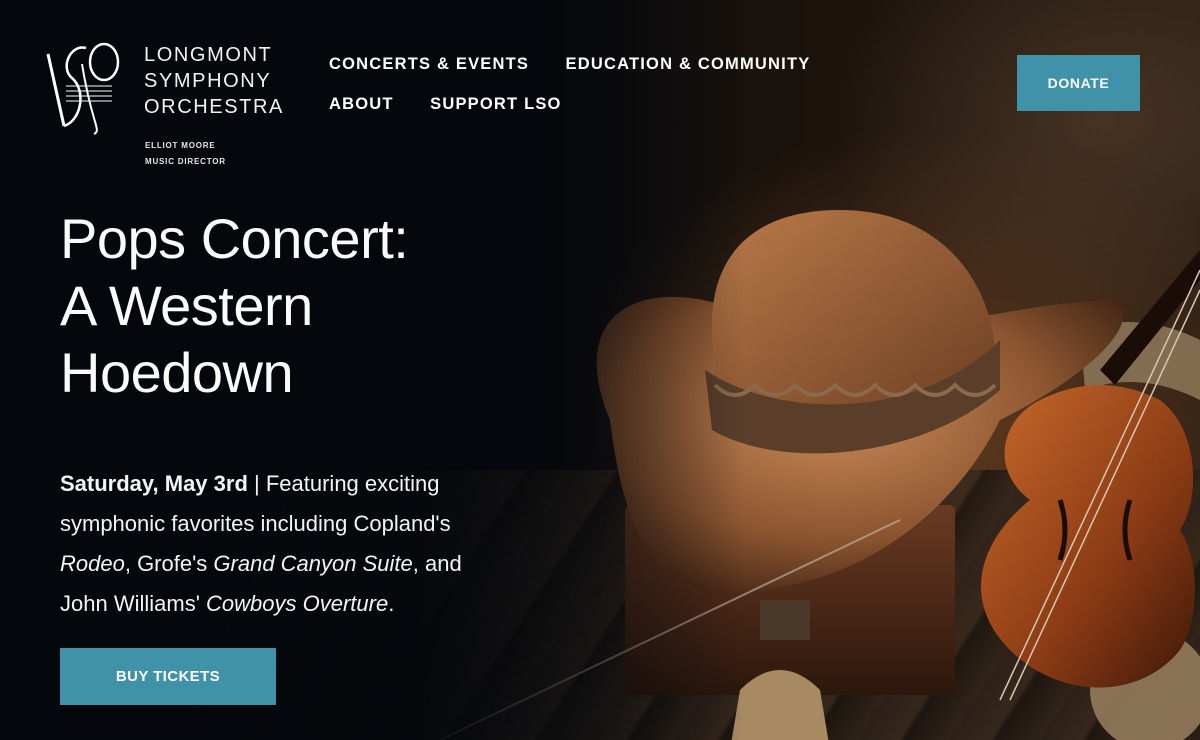 The height and width of the screenshot is (740, 1200). What do you see at coordinates (154, 483) in the screenshot?
I see `event-date: Saturday, May 3rd` at bounding box center [154, 483].